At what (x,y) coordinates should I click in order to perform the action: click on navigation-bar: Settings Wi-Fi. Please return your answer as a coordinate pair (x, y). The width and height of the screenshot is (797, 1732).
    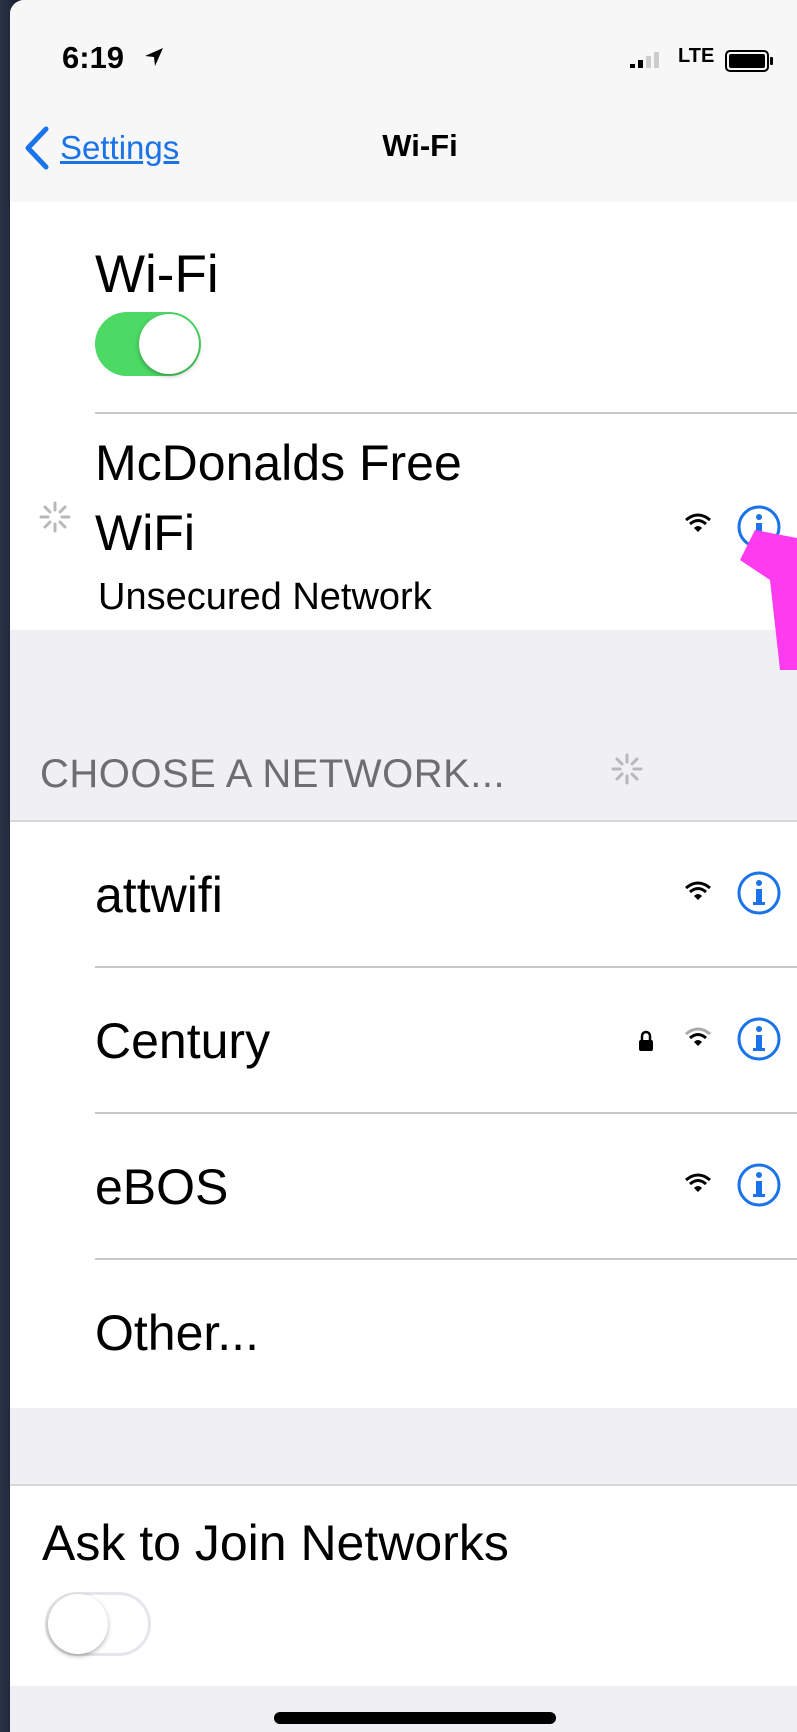
    Looking at the image, I should click on (403, 151).